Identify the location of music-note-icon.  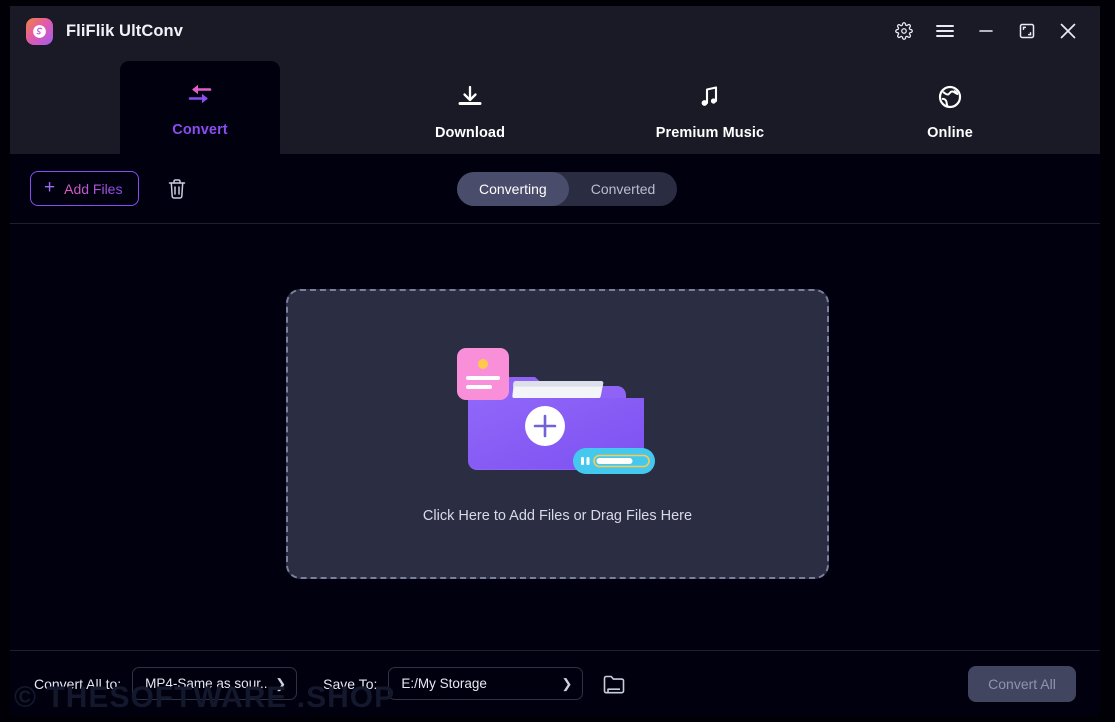
(710, 97).